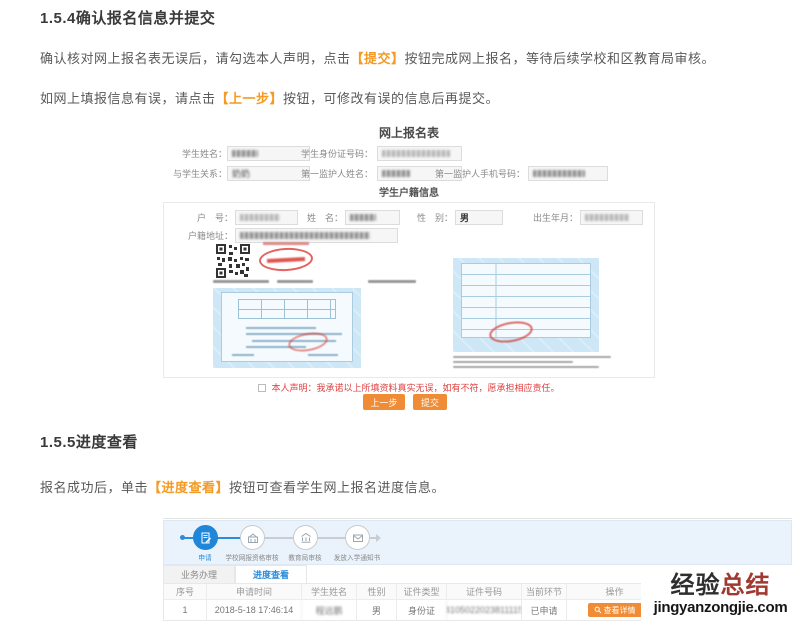 This screenshot has height=632, width=800. Describe the element at coordinates (543, 610) in the screenshot. I see `cell-current-stage: 已申请` at that location.